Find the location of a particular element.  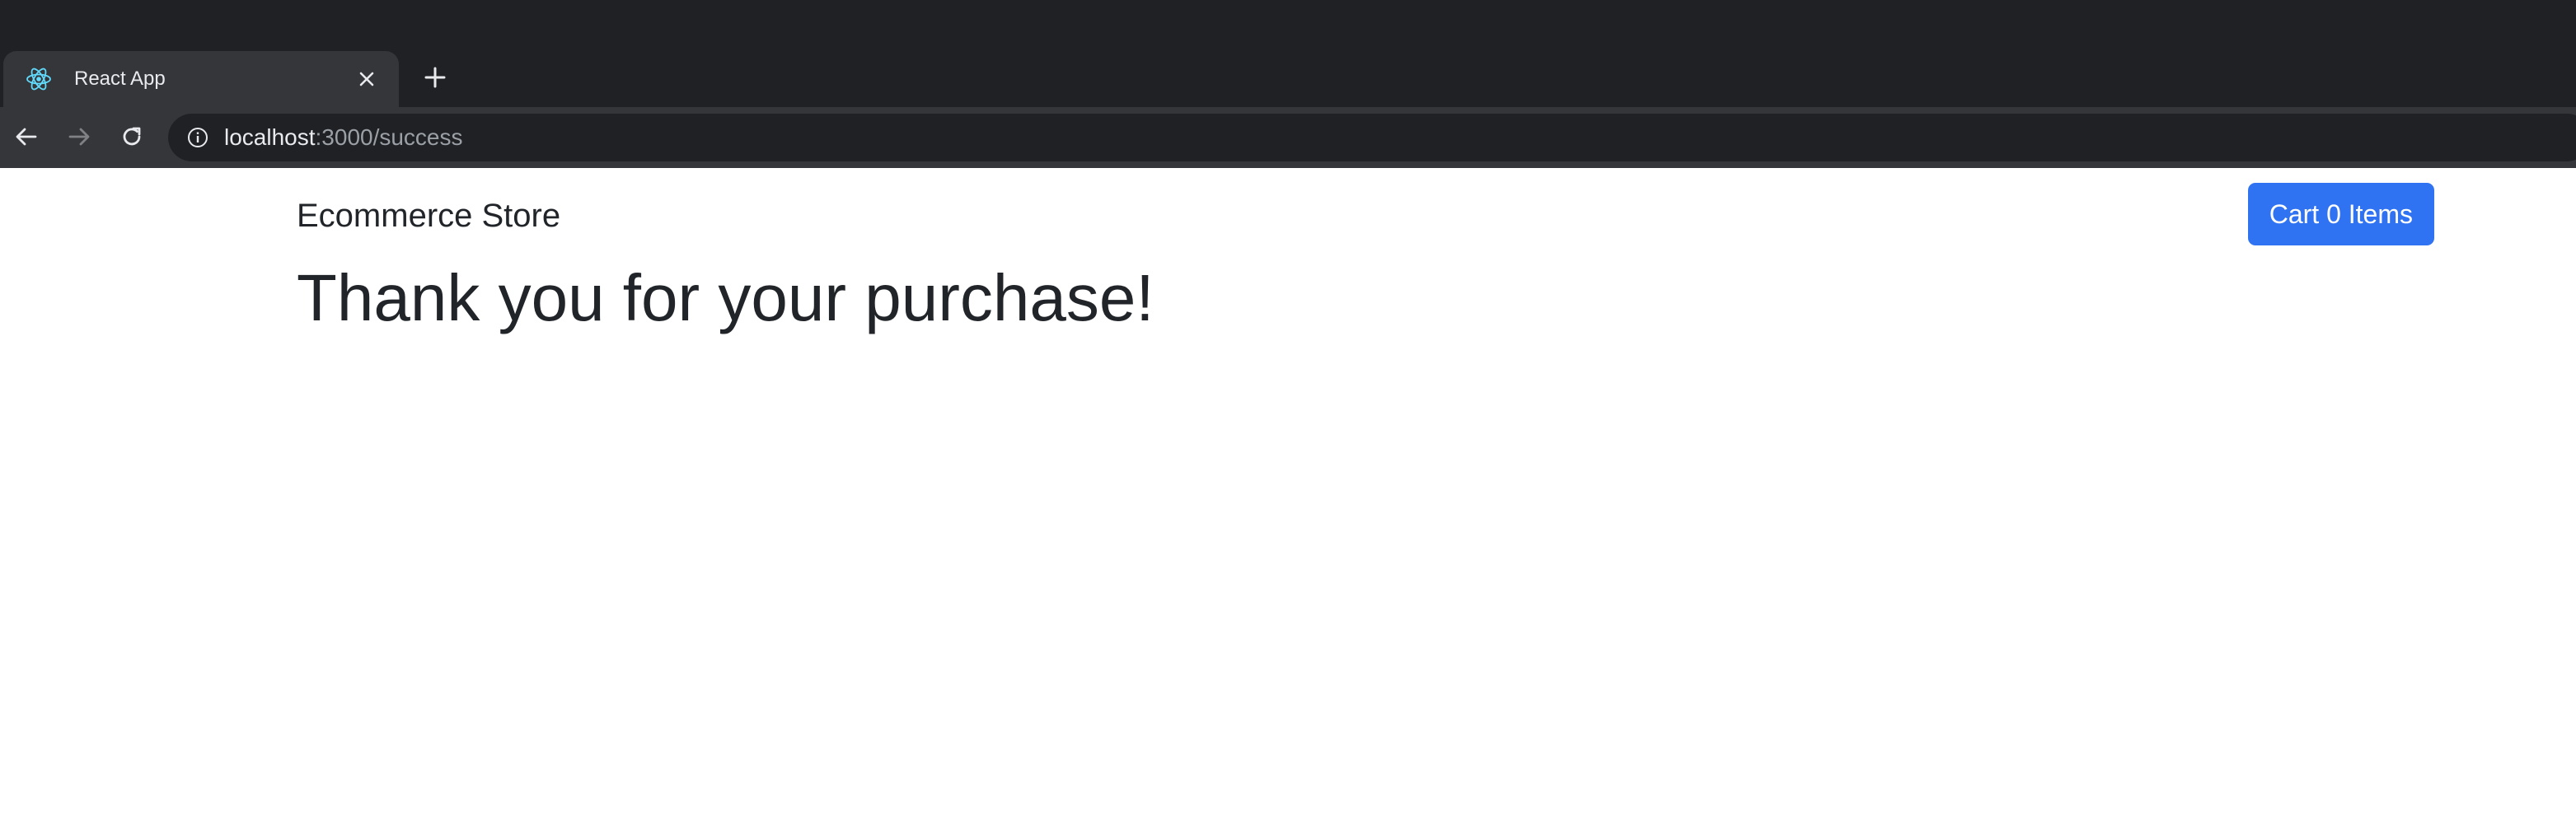

url-text: localhost:3000/success is located at coordinates (343, 137).